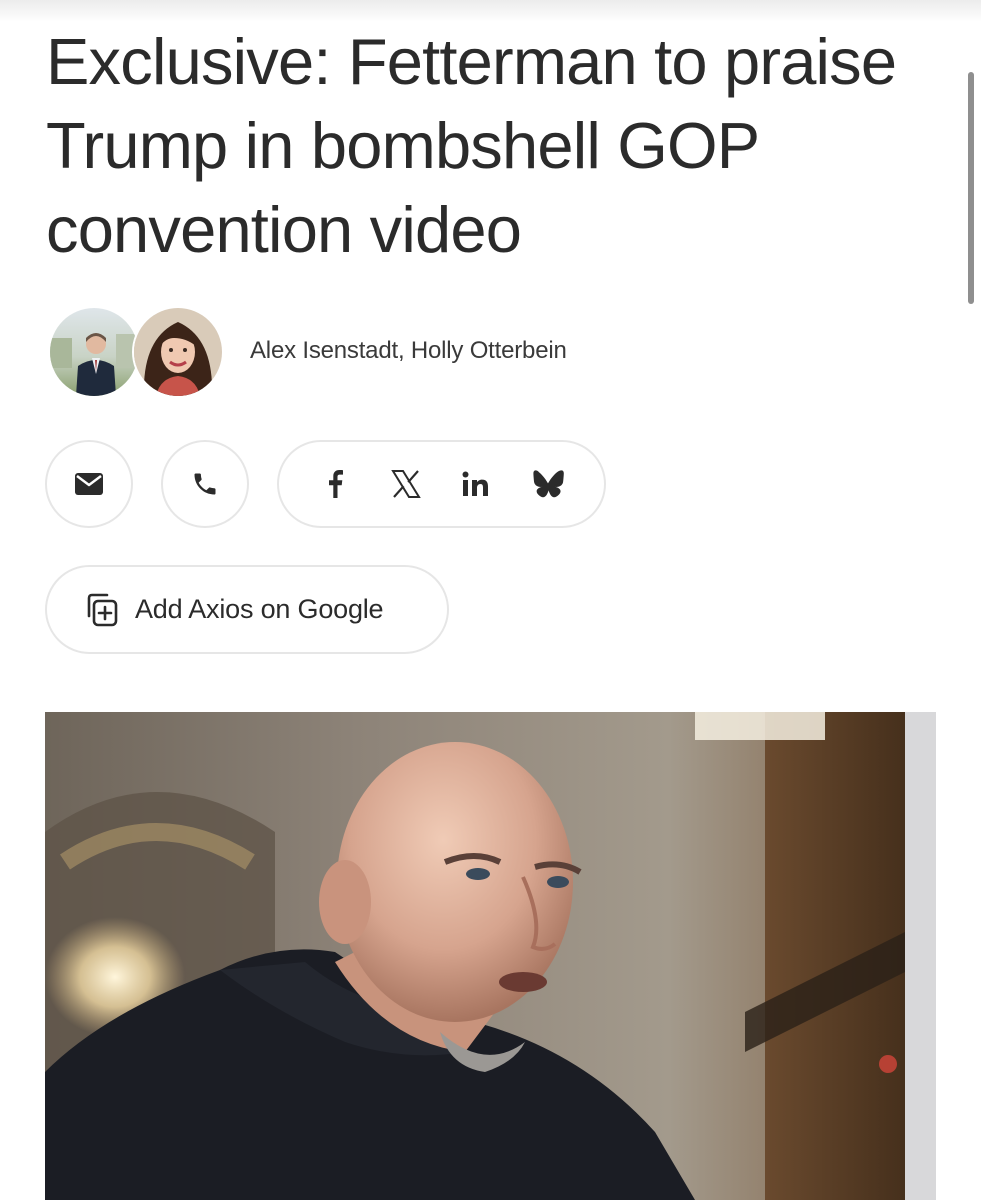 This screenshot has width=981, height=1200. I want to click on author-avatars, so click(136, 352).